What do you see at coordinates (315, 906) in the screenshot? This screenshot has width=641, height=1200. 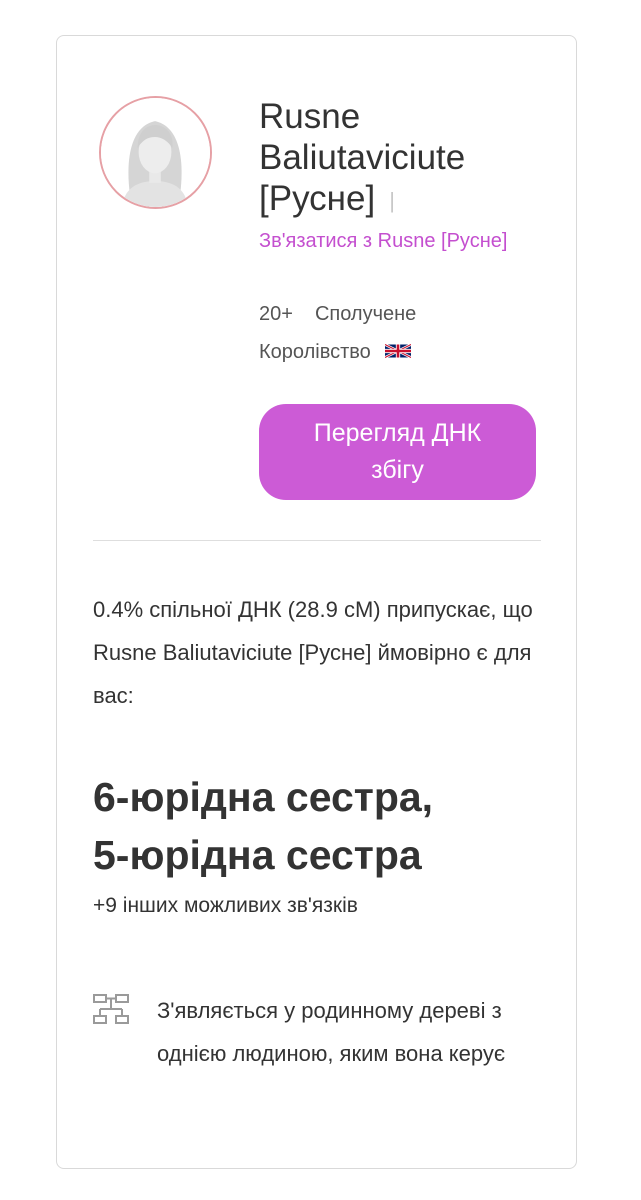 I see `more-relationships-link: +9 інших можливих зв'язків` at bounding box center [315, 906].